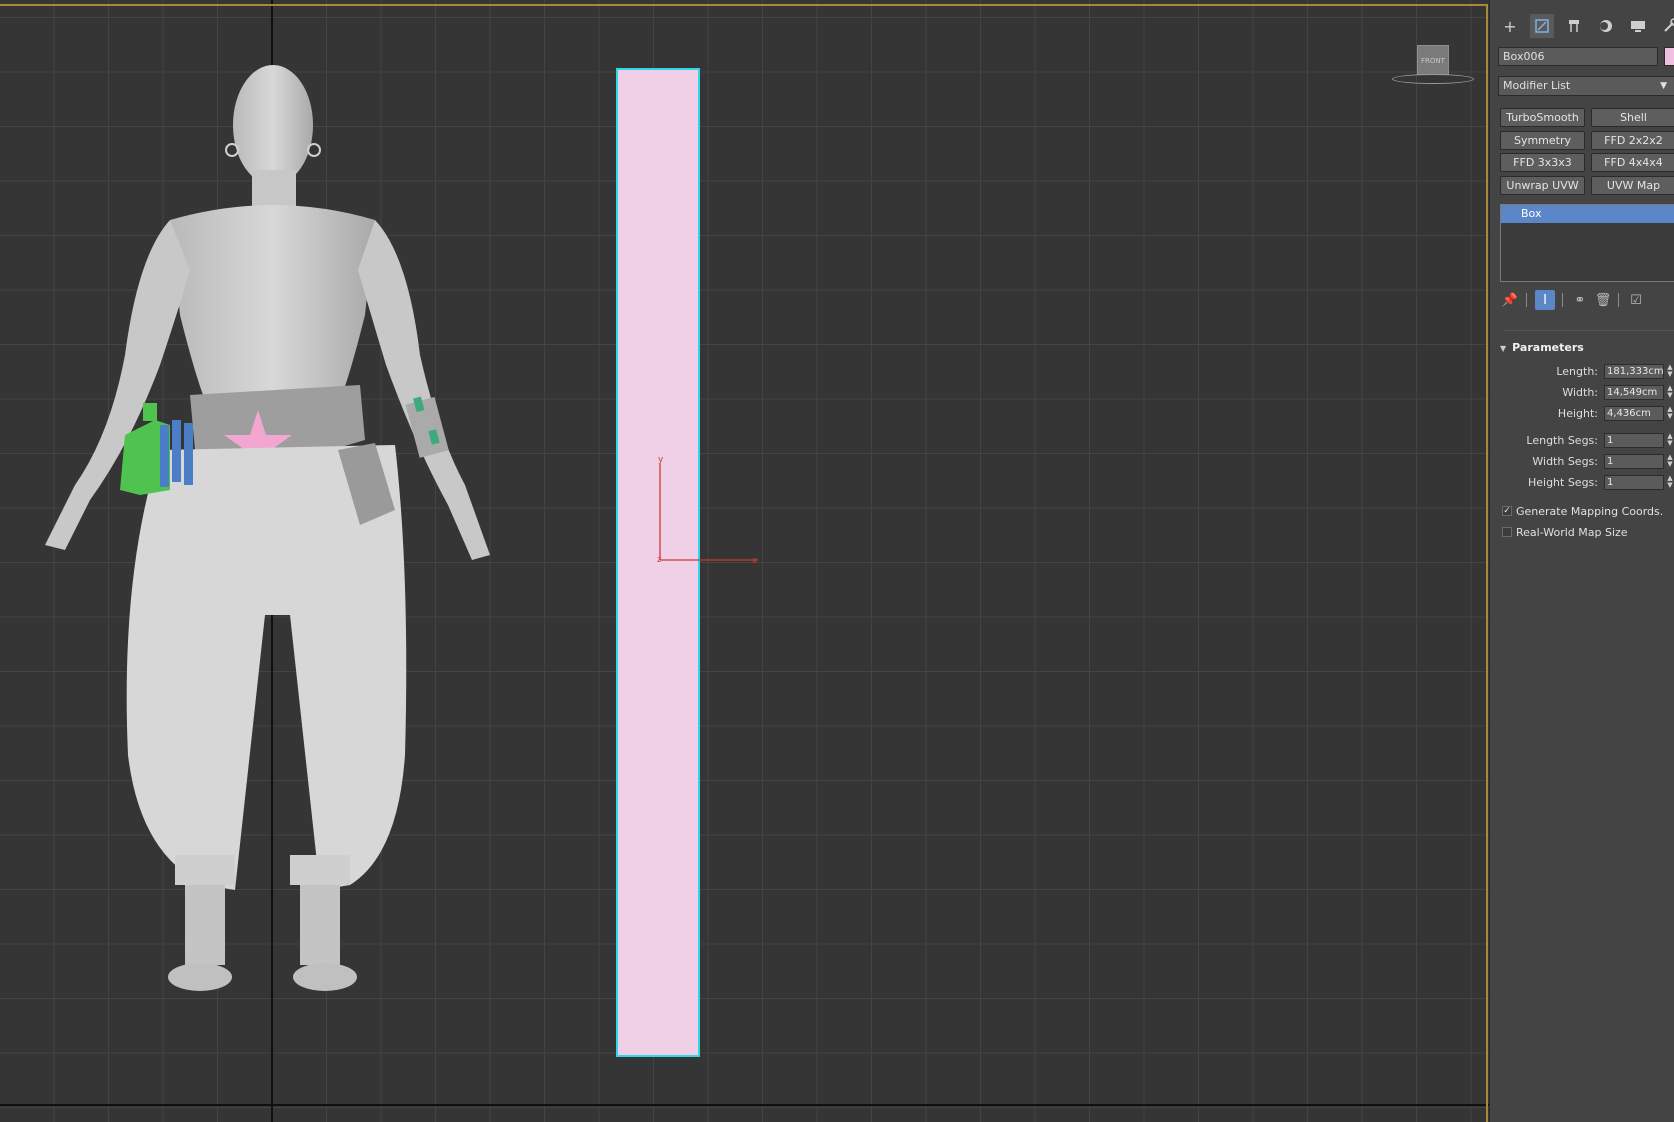  I want to click on parameters-rollout-header: ▼ Parameters, so click(1587, 348).